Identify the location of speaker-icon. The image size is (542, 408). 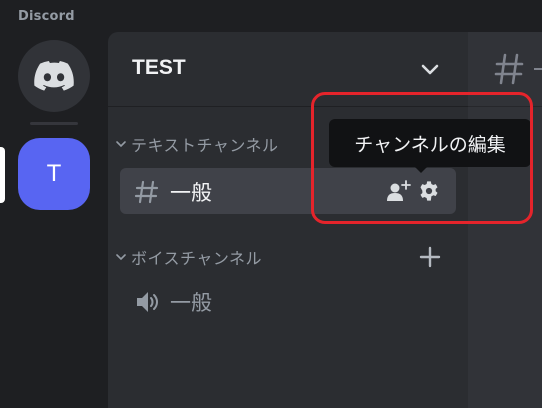
(147, 302).